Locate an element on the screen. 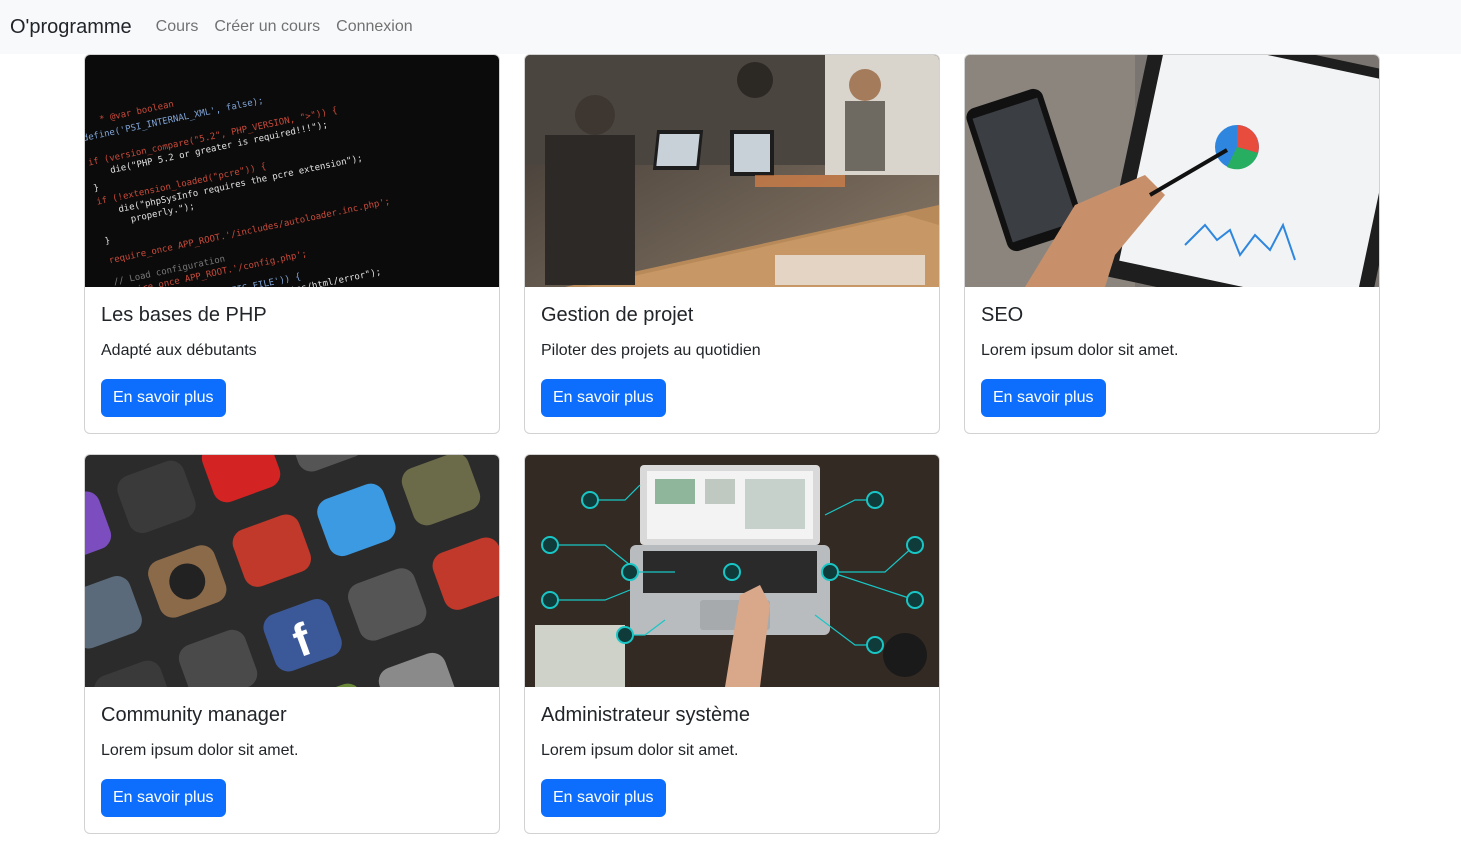 The width and height of the screenshot is (1461, 861). course-image-admin-systeme is located at coordinates (732, 571).